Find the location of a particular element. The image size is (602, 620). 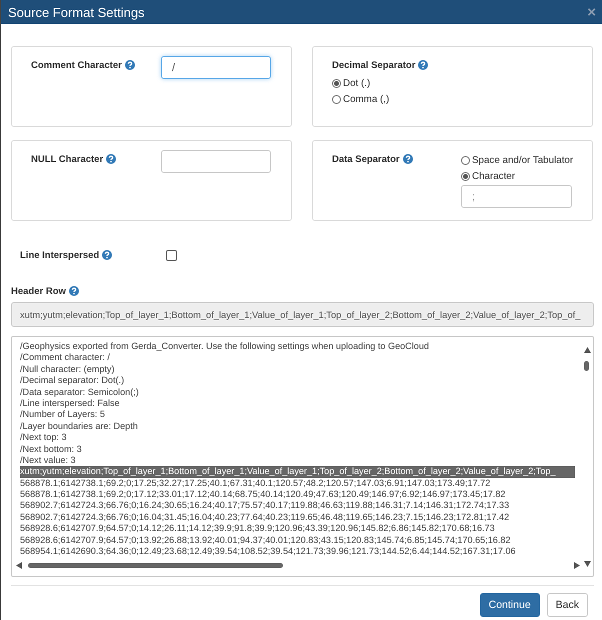

back-button: Back is located at coordinates (567, 605).